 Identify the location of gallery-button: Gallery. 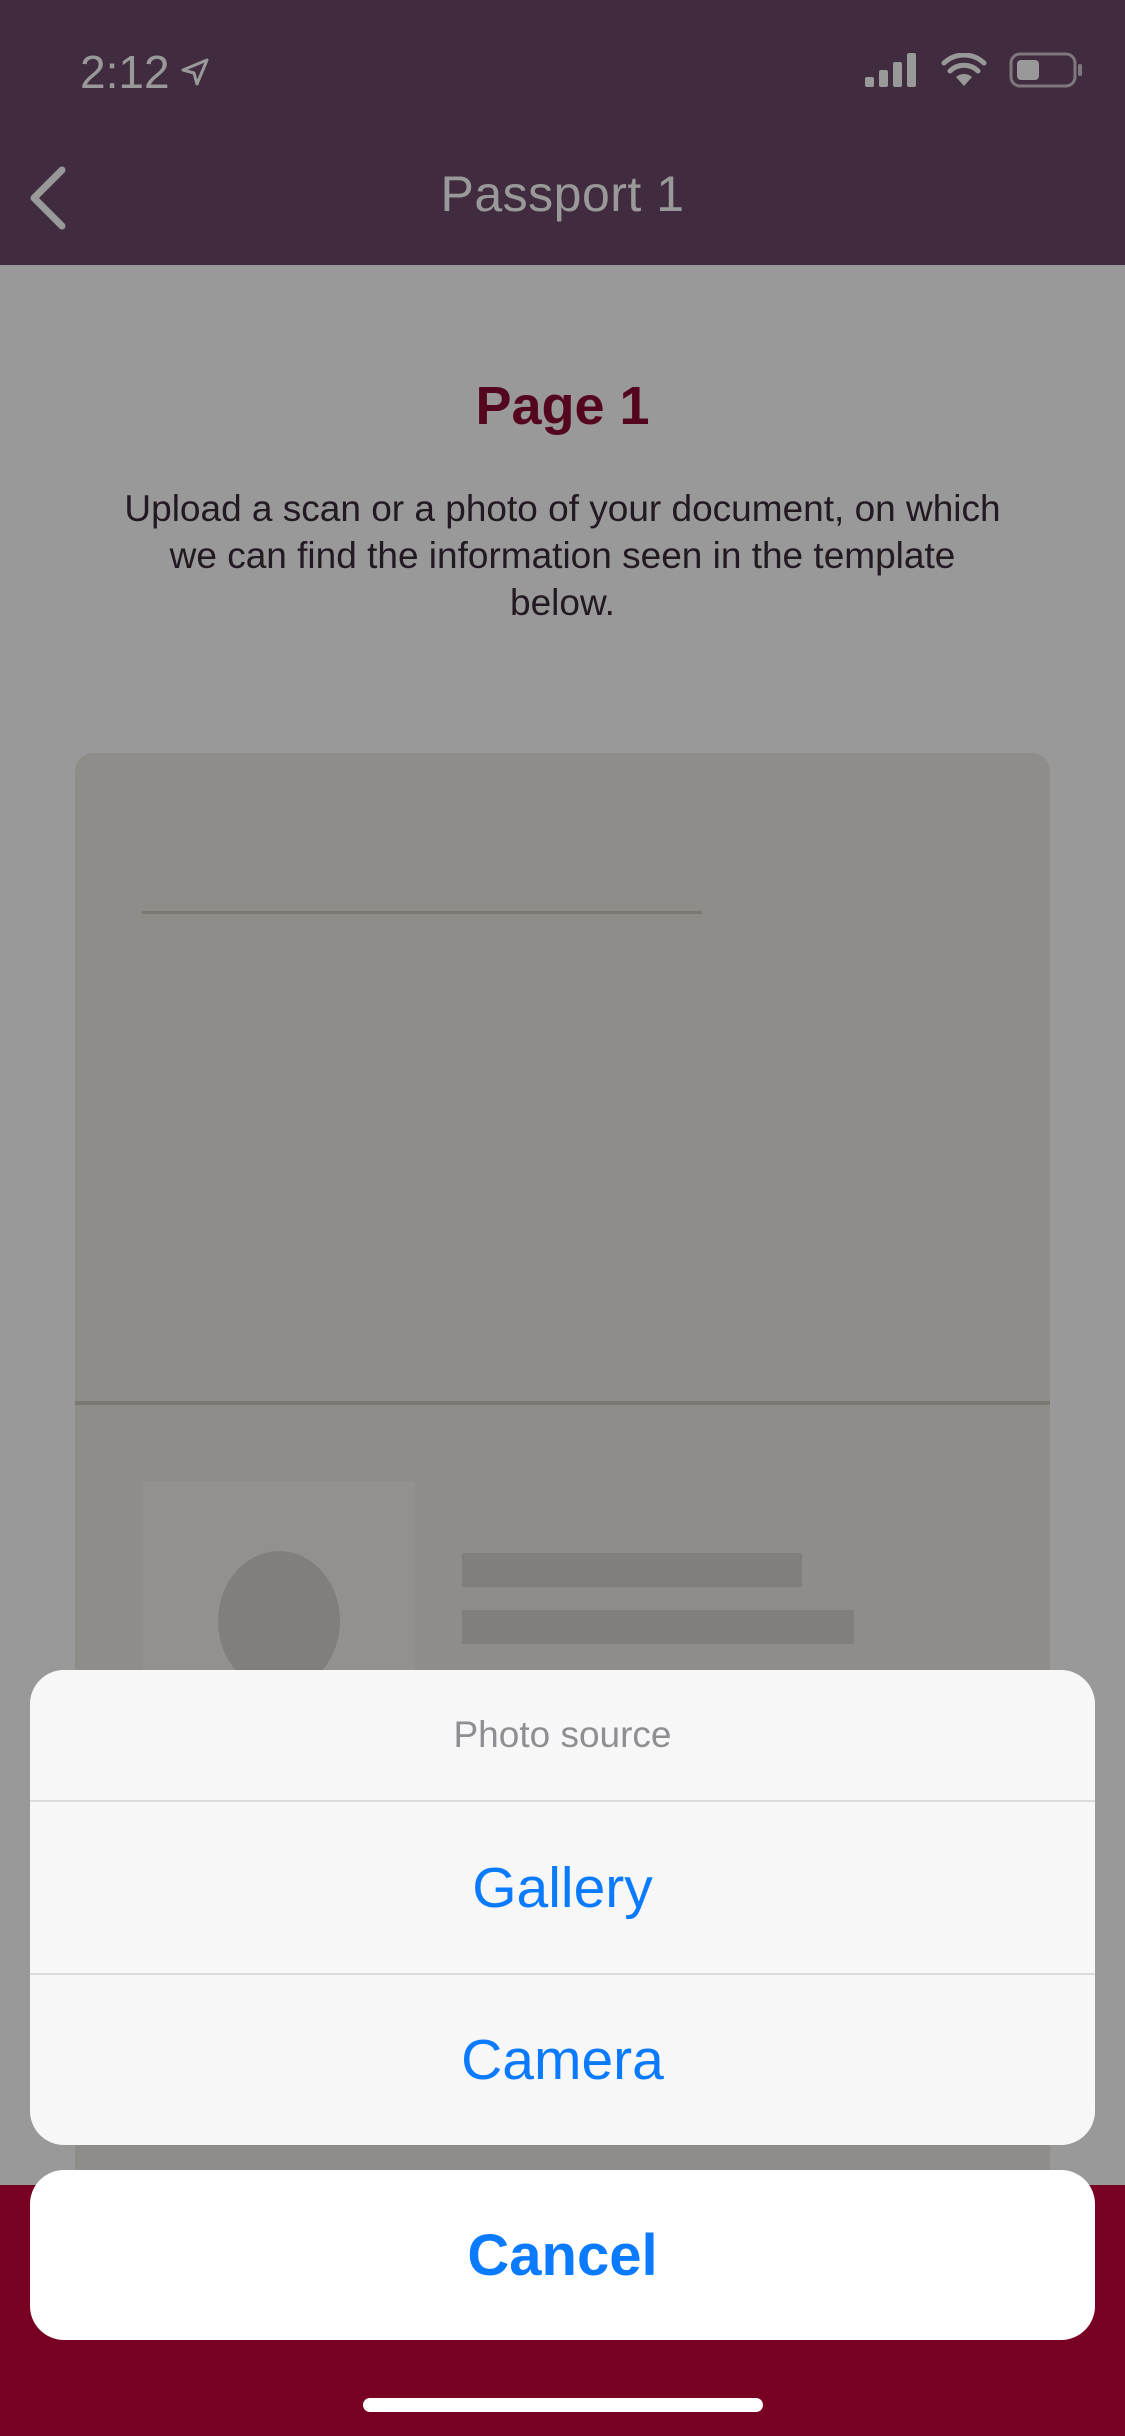
(562, 1887).